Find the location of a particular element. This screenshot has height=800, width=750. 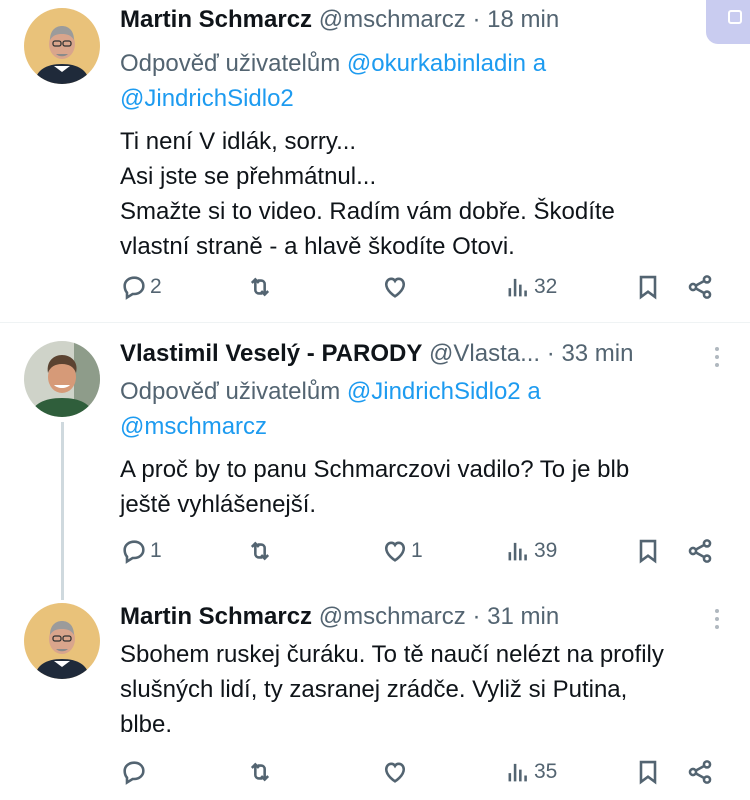

thread-line is located at coordinates (62, 511).